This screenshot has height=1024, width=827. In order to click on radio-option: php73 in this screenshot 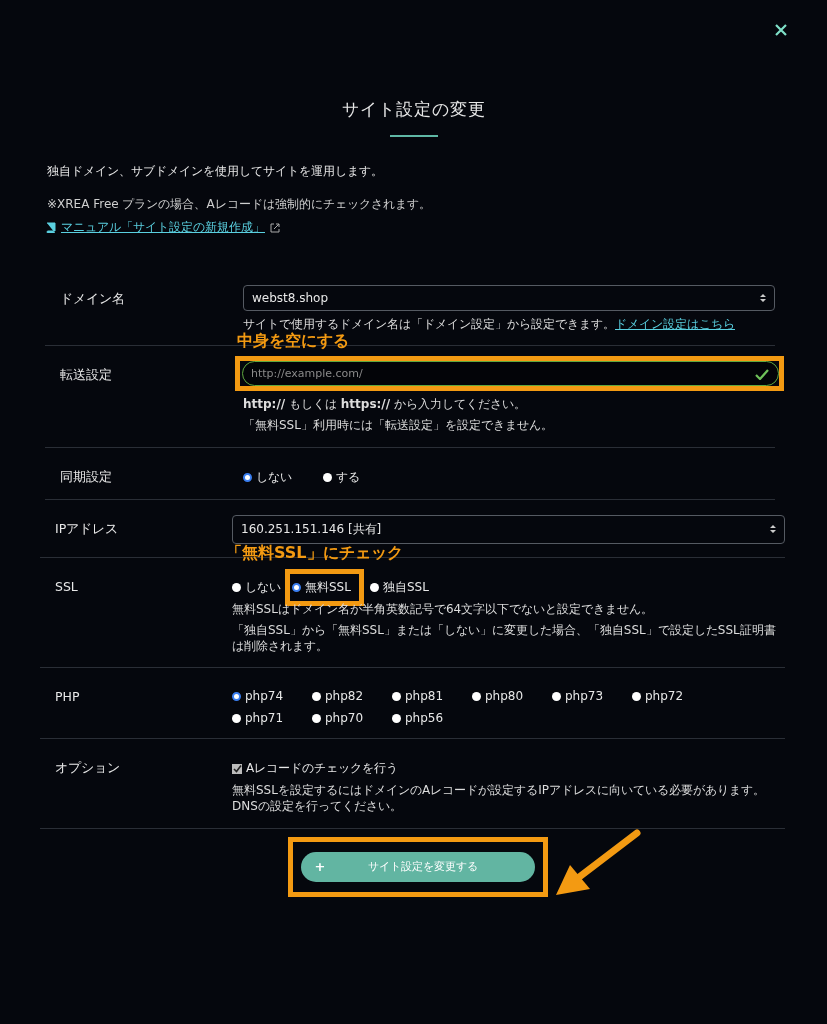, I will do `click(592, 696)`.